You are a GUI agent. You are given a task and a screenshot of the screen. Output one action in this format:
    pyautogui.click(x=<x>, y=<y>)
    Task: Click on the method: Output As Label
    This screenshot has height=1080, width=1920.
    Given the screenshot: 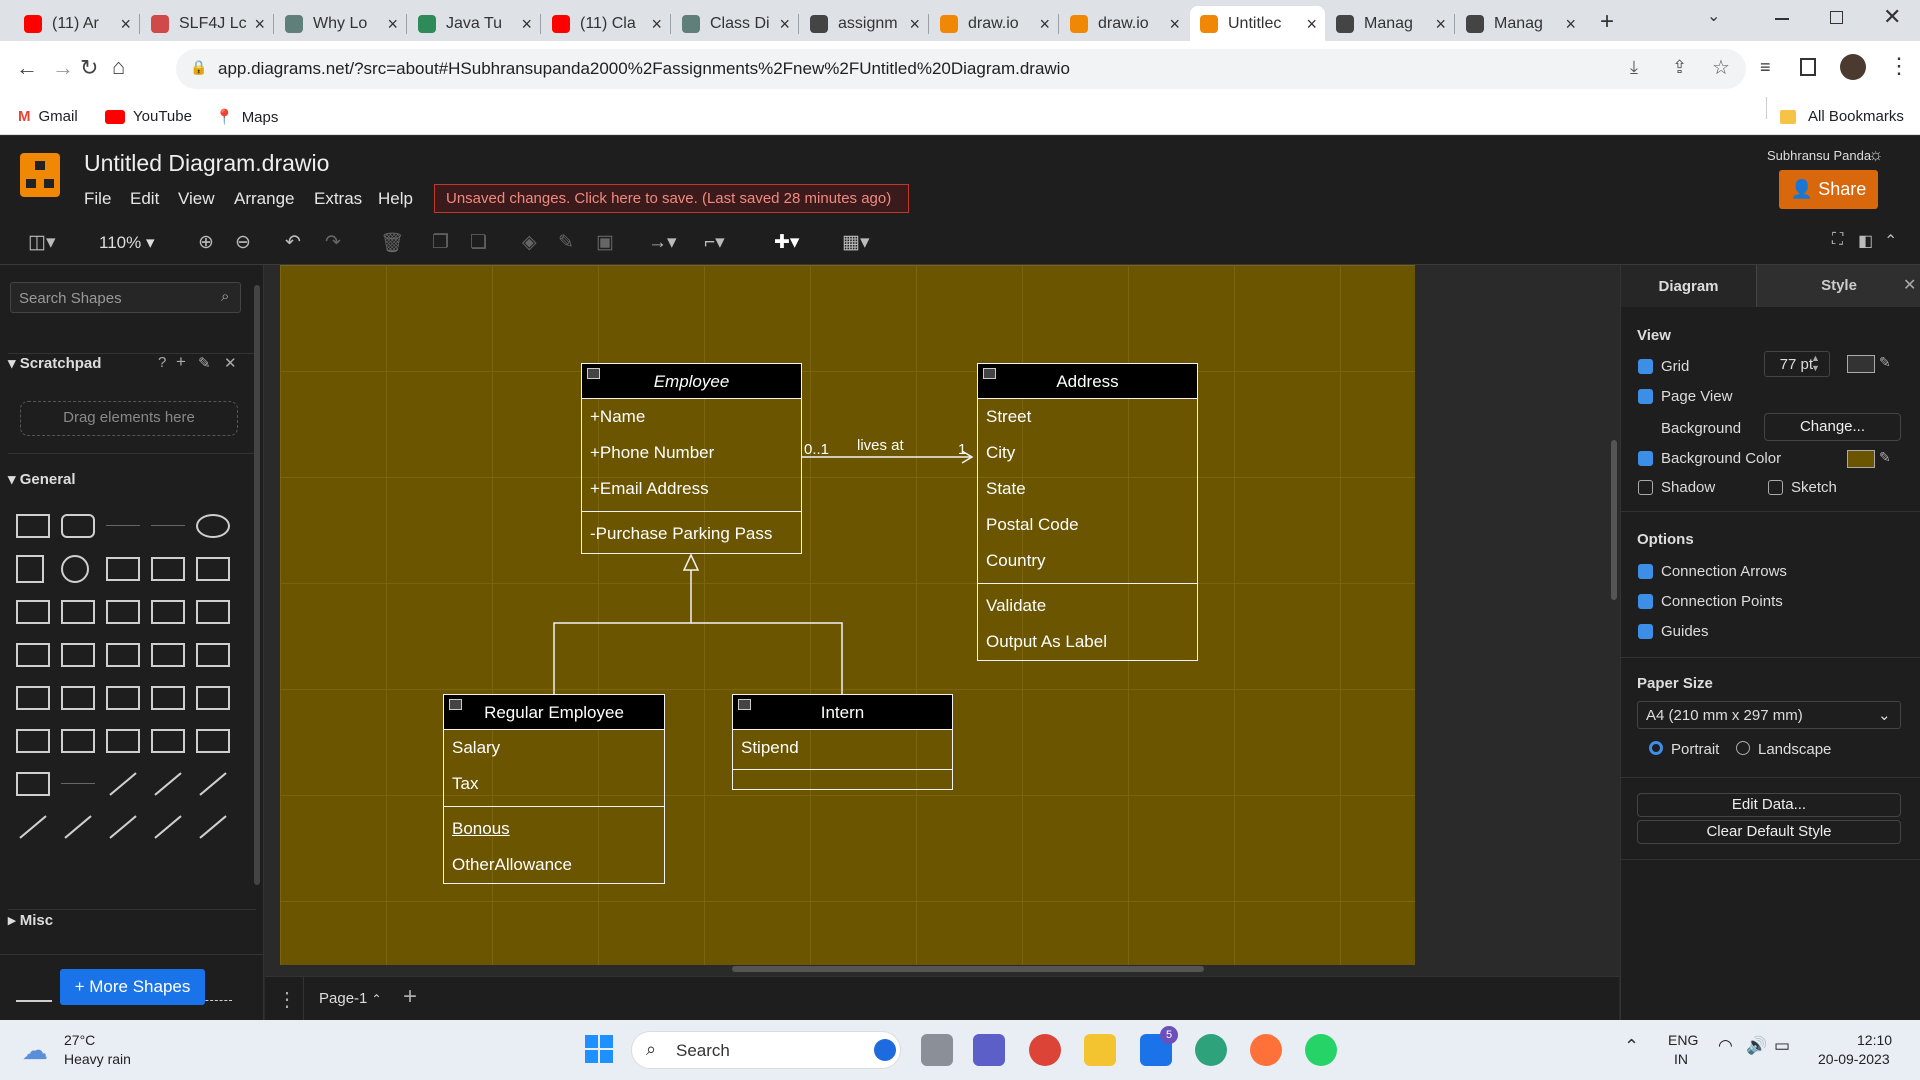 What is the action you would take?
    pyautogui.click(x=1087, y=642)
    